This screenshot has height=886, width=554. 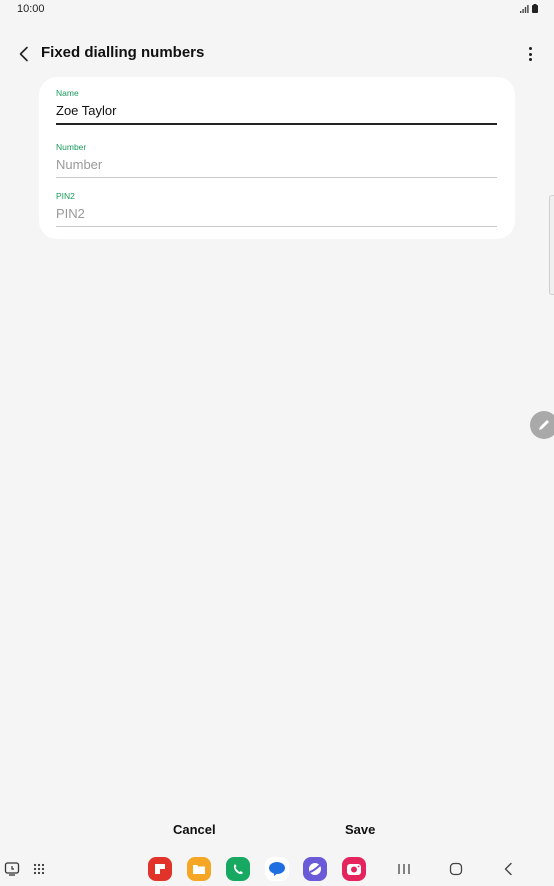 I want to click on app-drawer-button, so click(x=39, y=869).